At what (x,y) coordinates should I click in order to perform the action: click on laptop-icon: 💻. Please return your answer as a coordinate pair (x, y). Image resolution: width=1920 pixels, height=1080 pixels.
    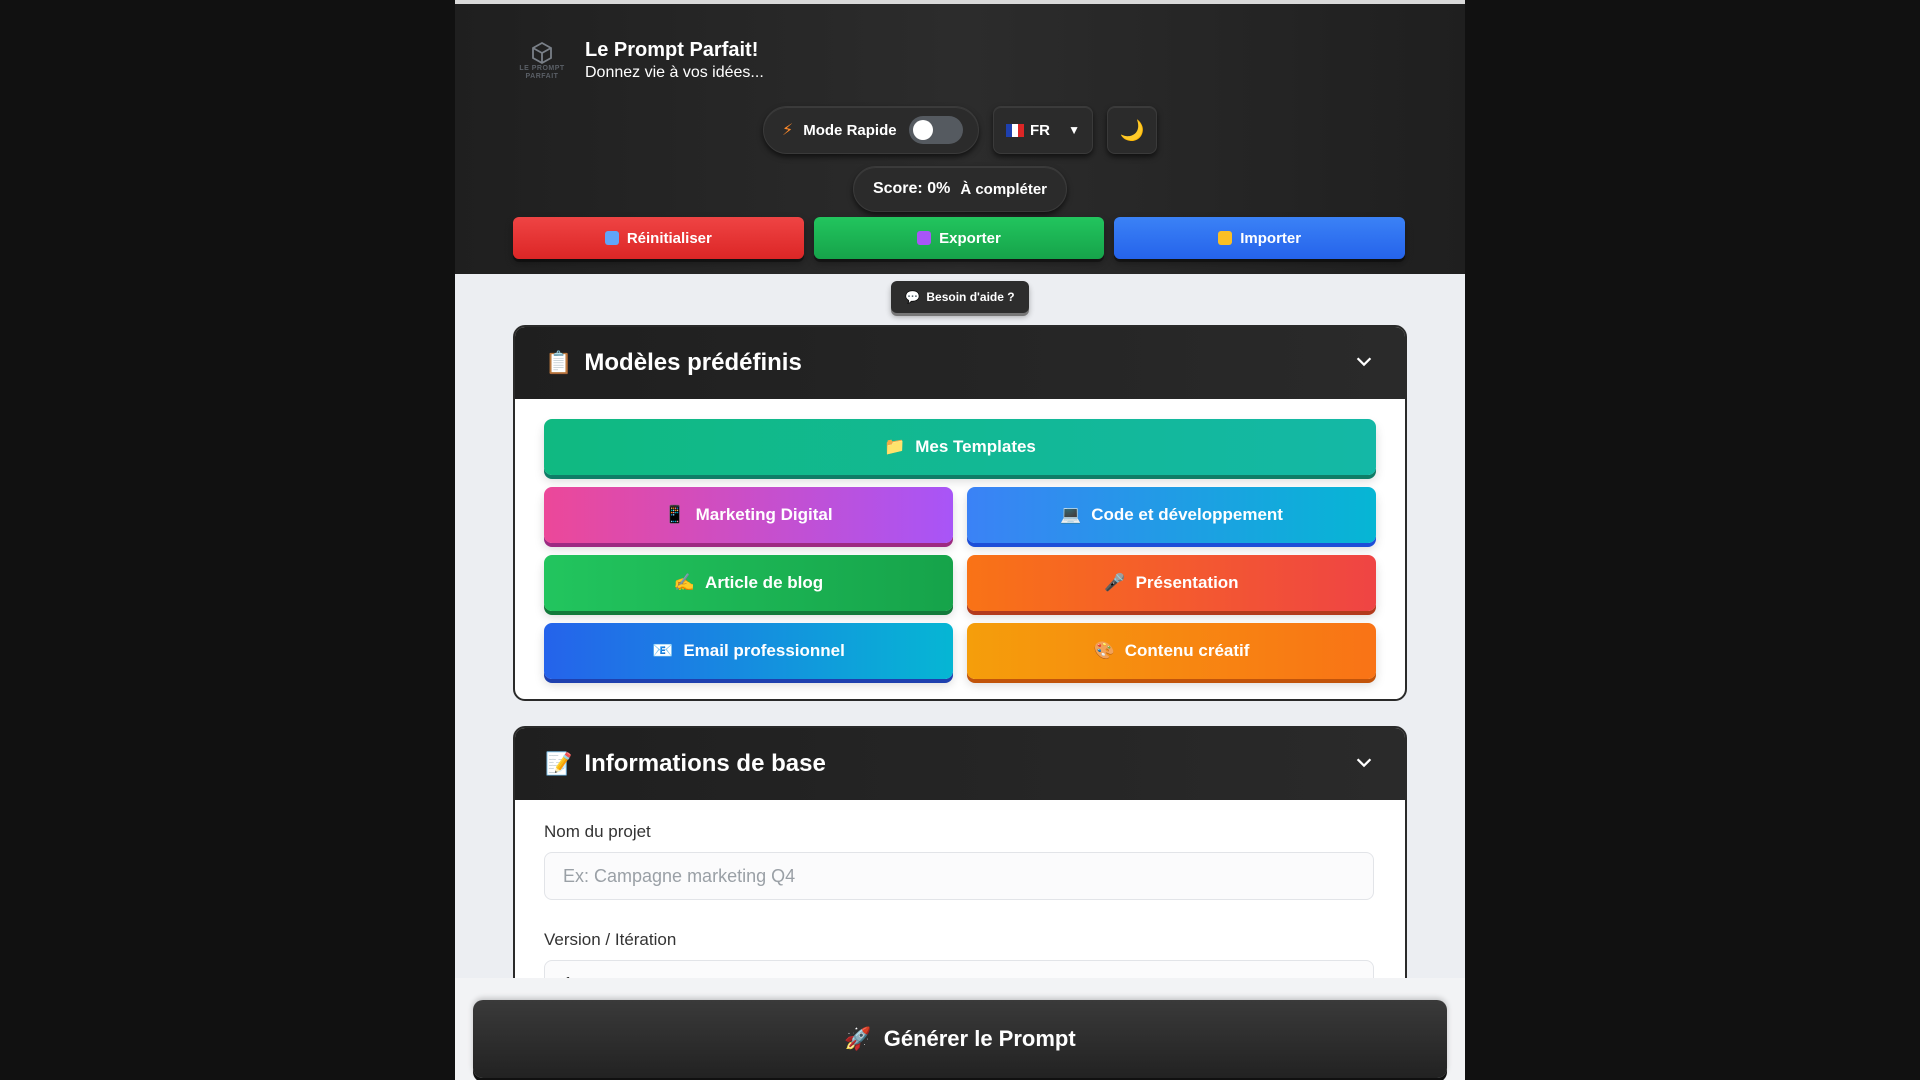
    Looking at the image, I should click on (1071, 514).